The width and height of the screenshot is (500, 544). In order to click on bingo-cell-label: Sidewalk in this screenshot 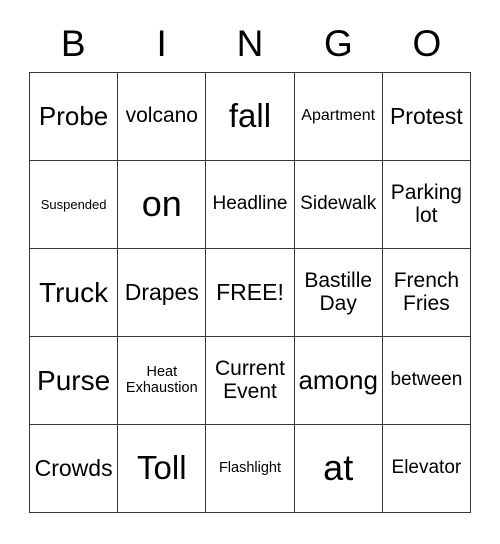, I will do `click(338, 204)`.